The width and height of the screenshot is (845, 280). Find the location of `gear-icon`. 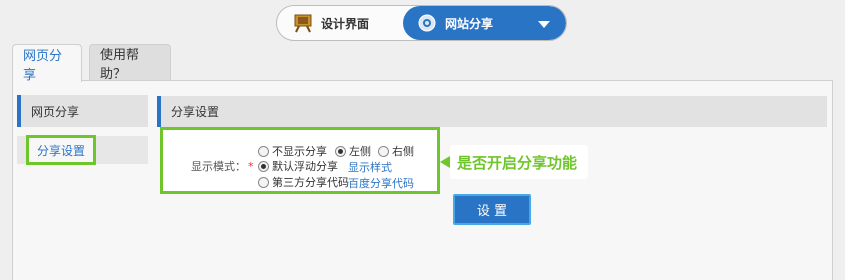

gear-icon is located at coordinates (427, 23).